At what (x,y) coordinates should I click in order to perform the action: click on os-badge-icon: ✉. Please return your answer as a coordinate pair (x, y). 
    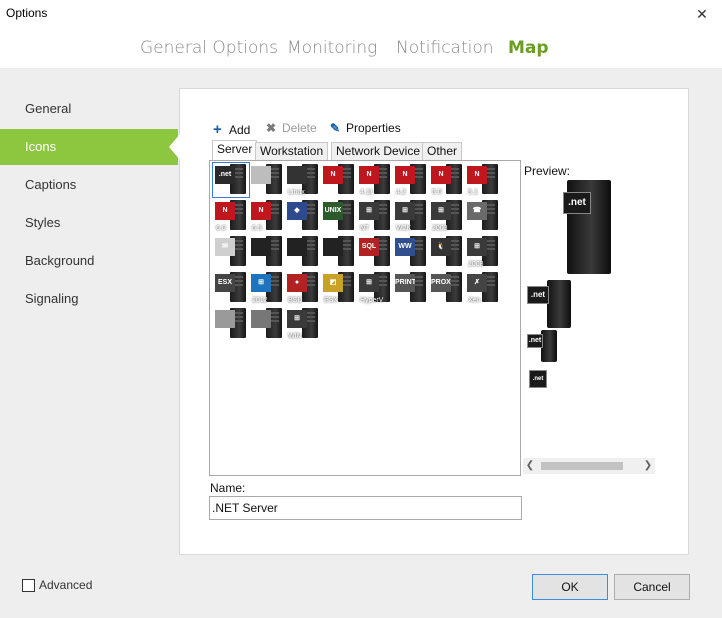
    Looking at the image, I should click on (225, 247).